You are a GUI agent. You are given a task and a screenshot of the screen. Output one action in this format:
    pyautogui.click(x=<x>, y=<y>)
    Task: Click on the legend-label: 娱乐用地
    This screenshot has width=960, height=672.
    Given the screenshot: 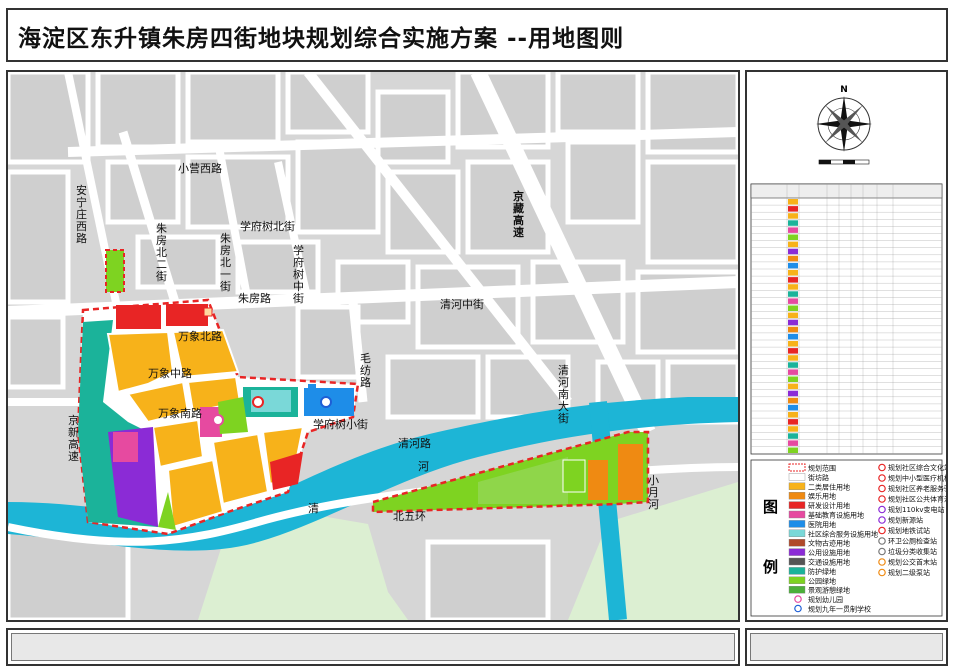 What is the action you would take?
    pyautogui.click(x=822, y=496)
    